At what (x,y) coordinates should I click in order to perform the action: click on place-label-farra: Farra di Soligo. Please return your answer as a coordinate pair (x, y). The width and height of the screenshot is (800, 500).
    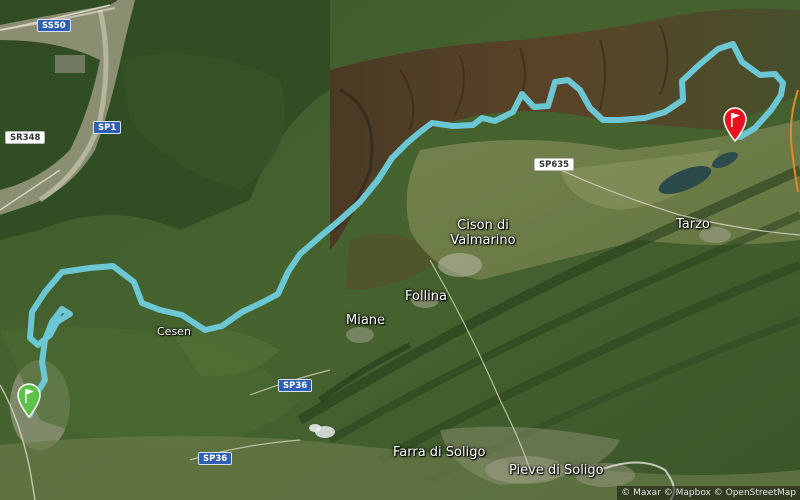
    Looking at the image, I should click on (439, 452).